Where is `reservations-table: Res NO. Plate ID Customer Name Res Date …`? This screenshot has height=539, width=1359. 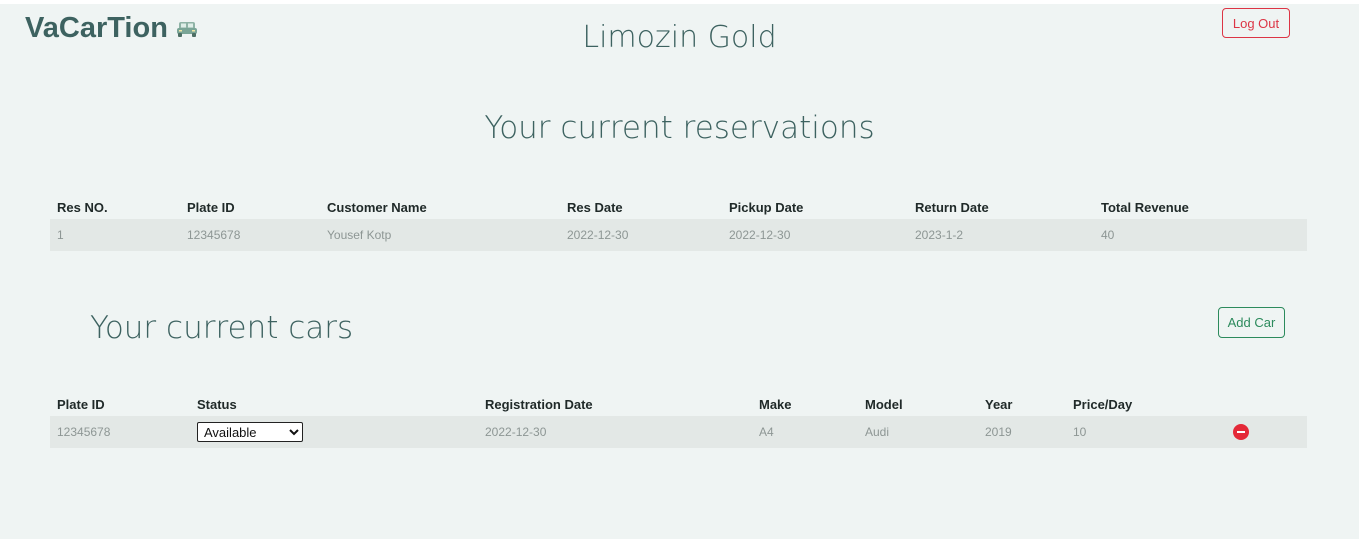
reservations-table: Res NO. Plate ID Customer Name Res Date … is located at coordinates (678, 223).